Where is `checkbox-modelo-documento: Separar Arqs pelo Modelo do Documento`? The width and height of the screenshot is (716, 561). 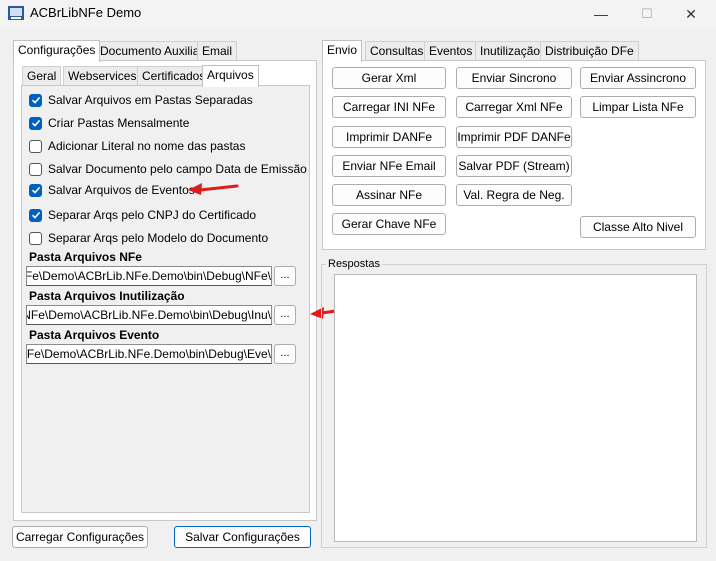 checkbox-modelo-documento: Separar Arqs pelo Modelo do Documento is located at coordinates (148, 238).